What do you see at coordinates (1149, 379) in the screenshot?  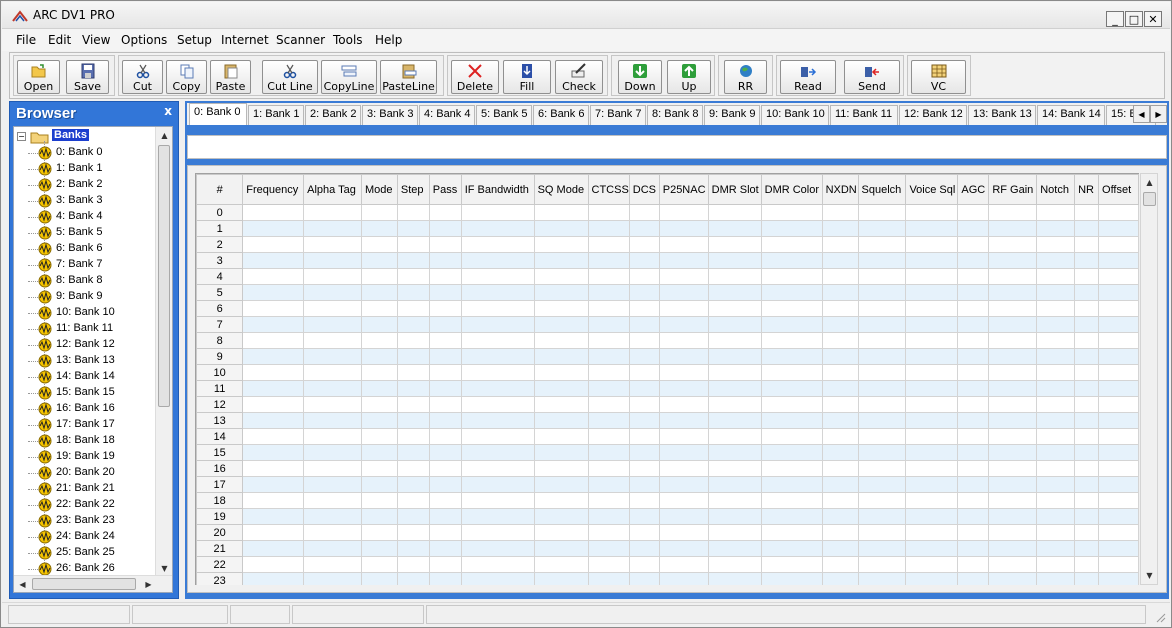 I see `grid-vertical-scrollbar: ▲ ▼` at bounding box center [1149, 379].